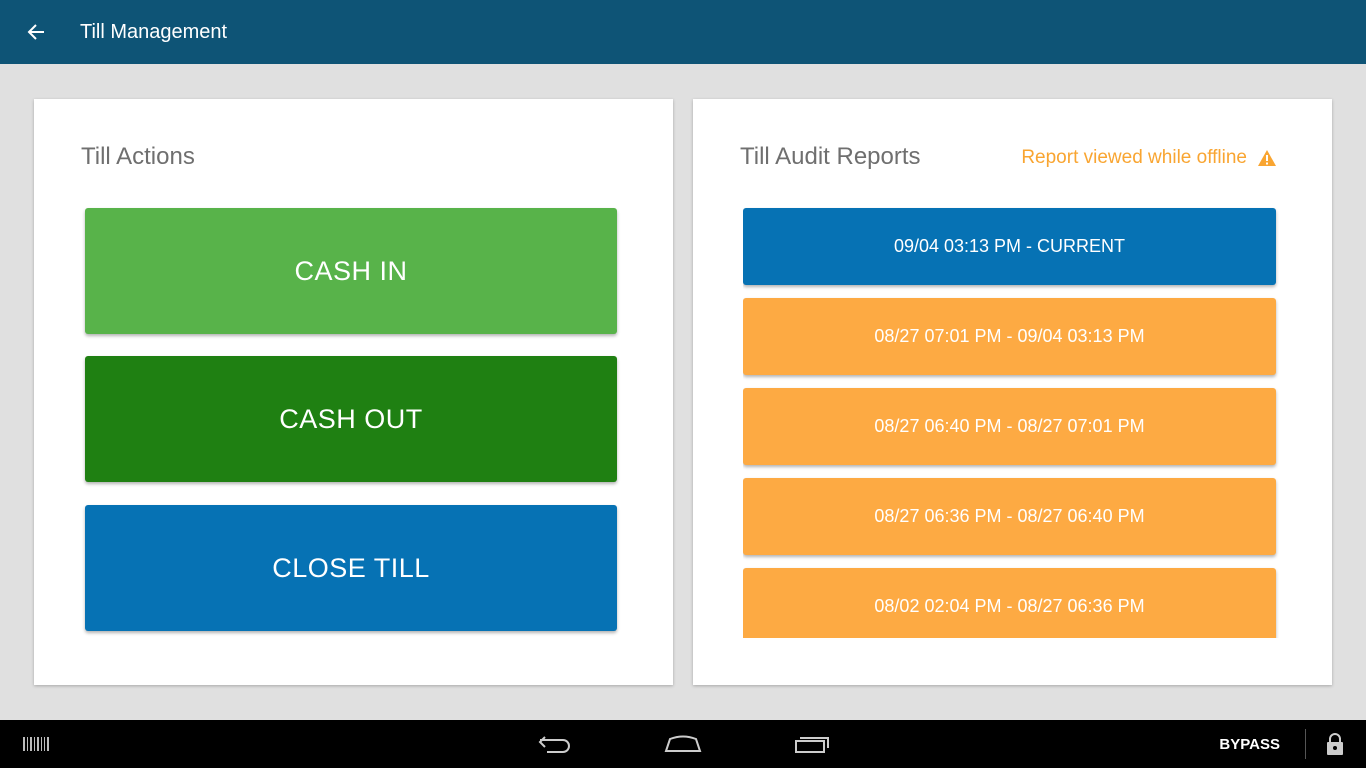  I want to click on bypass-label: BYPASS, so click(1249, 744).